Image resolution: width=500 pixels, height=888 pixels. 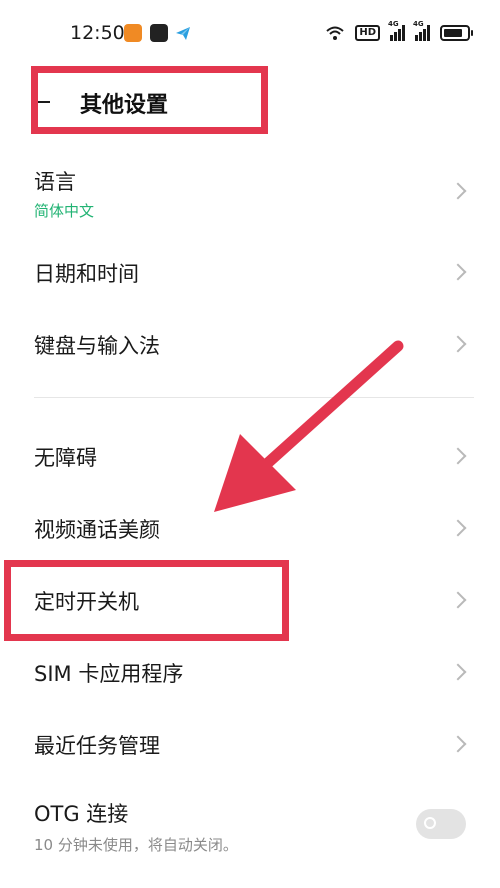 I want to click on otg-toggle, so click(x=441, y=824).